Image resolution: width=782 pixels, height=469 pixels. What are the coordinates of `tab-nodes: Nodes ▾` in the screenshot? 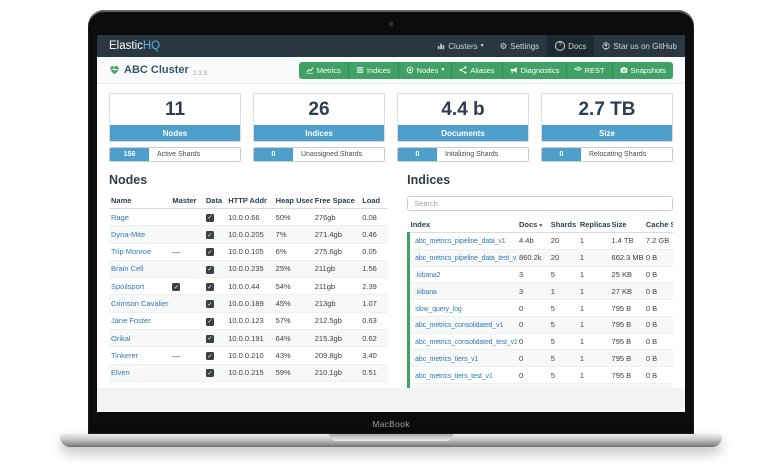 It's located at (425, 70).